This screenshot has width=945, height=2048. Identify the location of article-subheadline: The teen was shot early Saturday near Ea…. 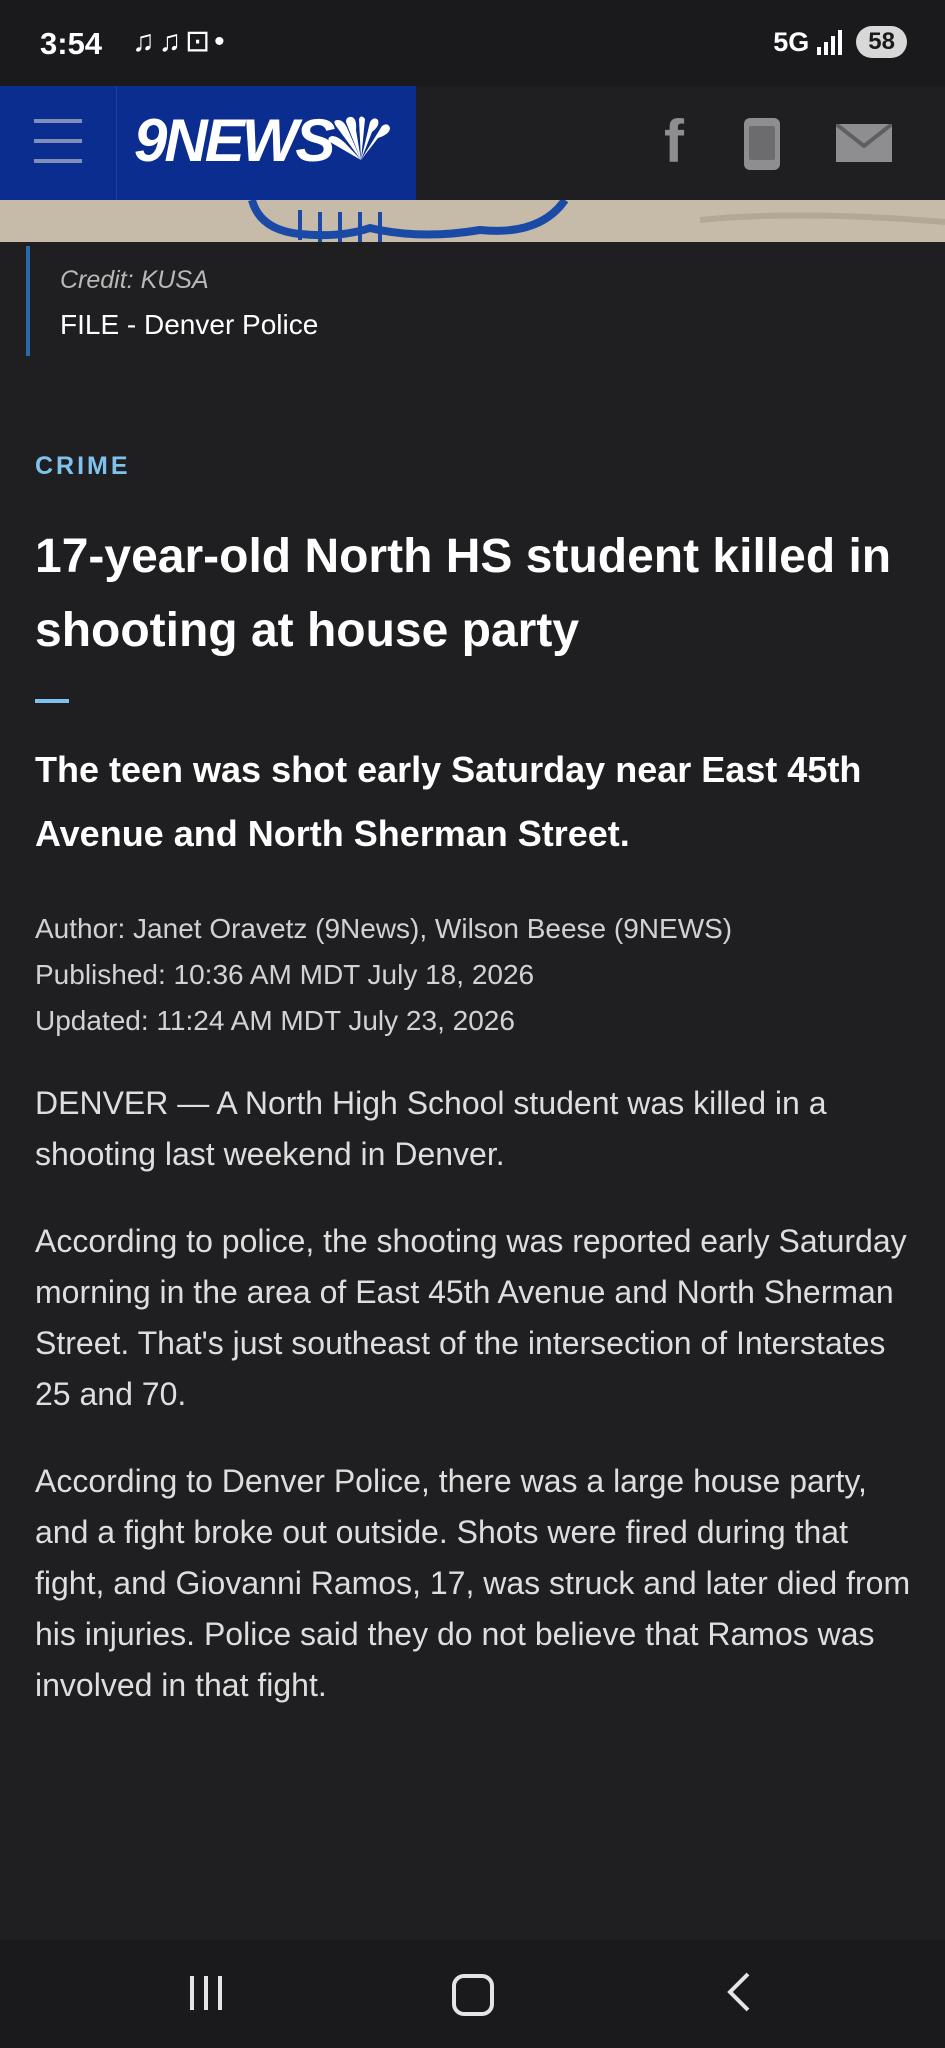
(448, 801).